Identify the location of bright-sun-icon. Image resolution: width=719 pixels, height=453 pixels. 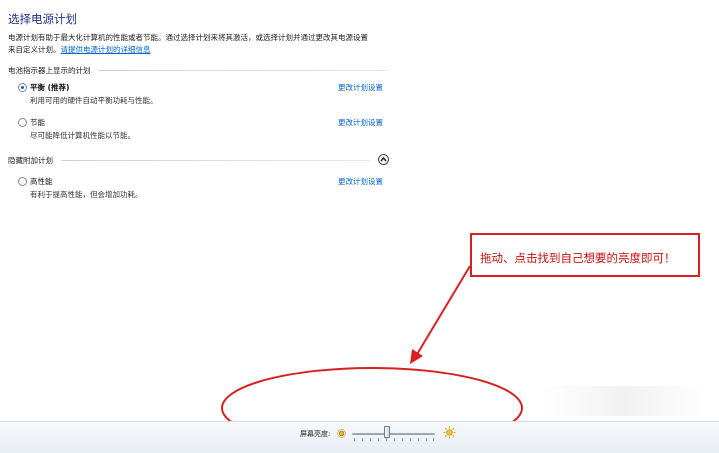
(449, 432).